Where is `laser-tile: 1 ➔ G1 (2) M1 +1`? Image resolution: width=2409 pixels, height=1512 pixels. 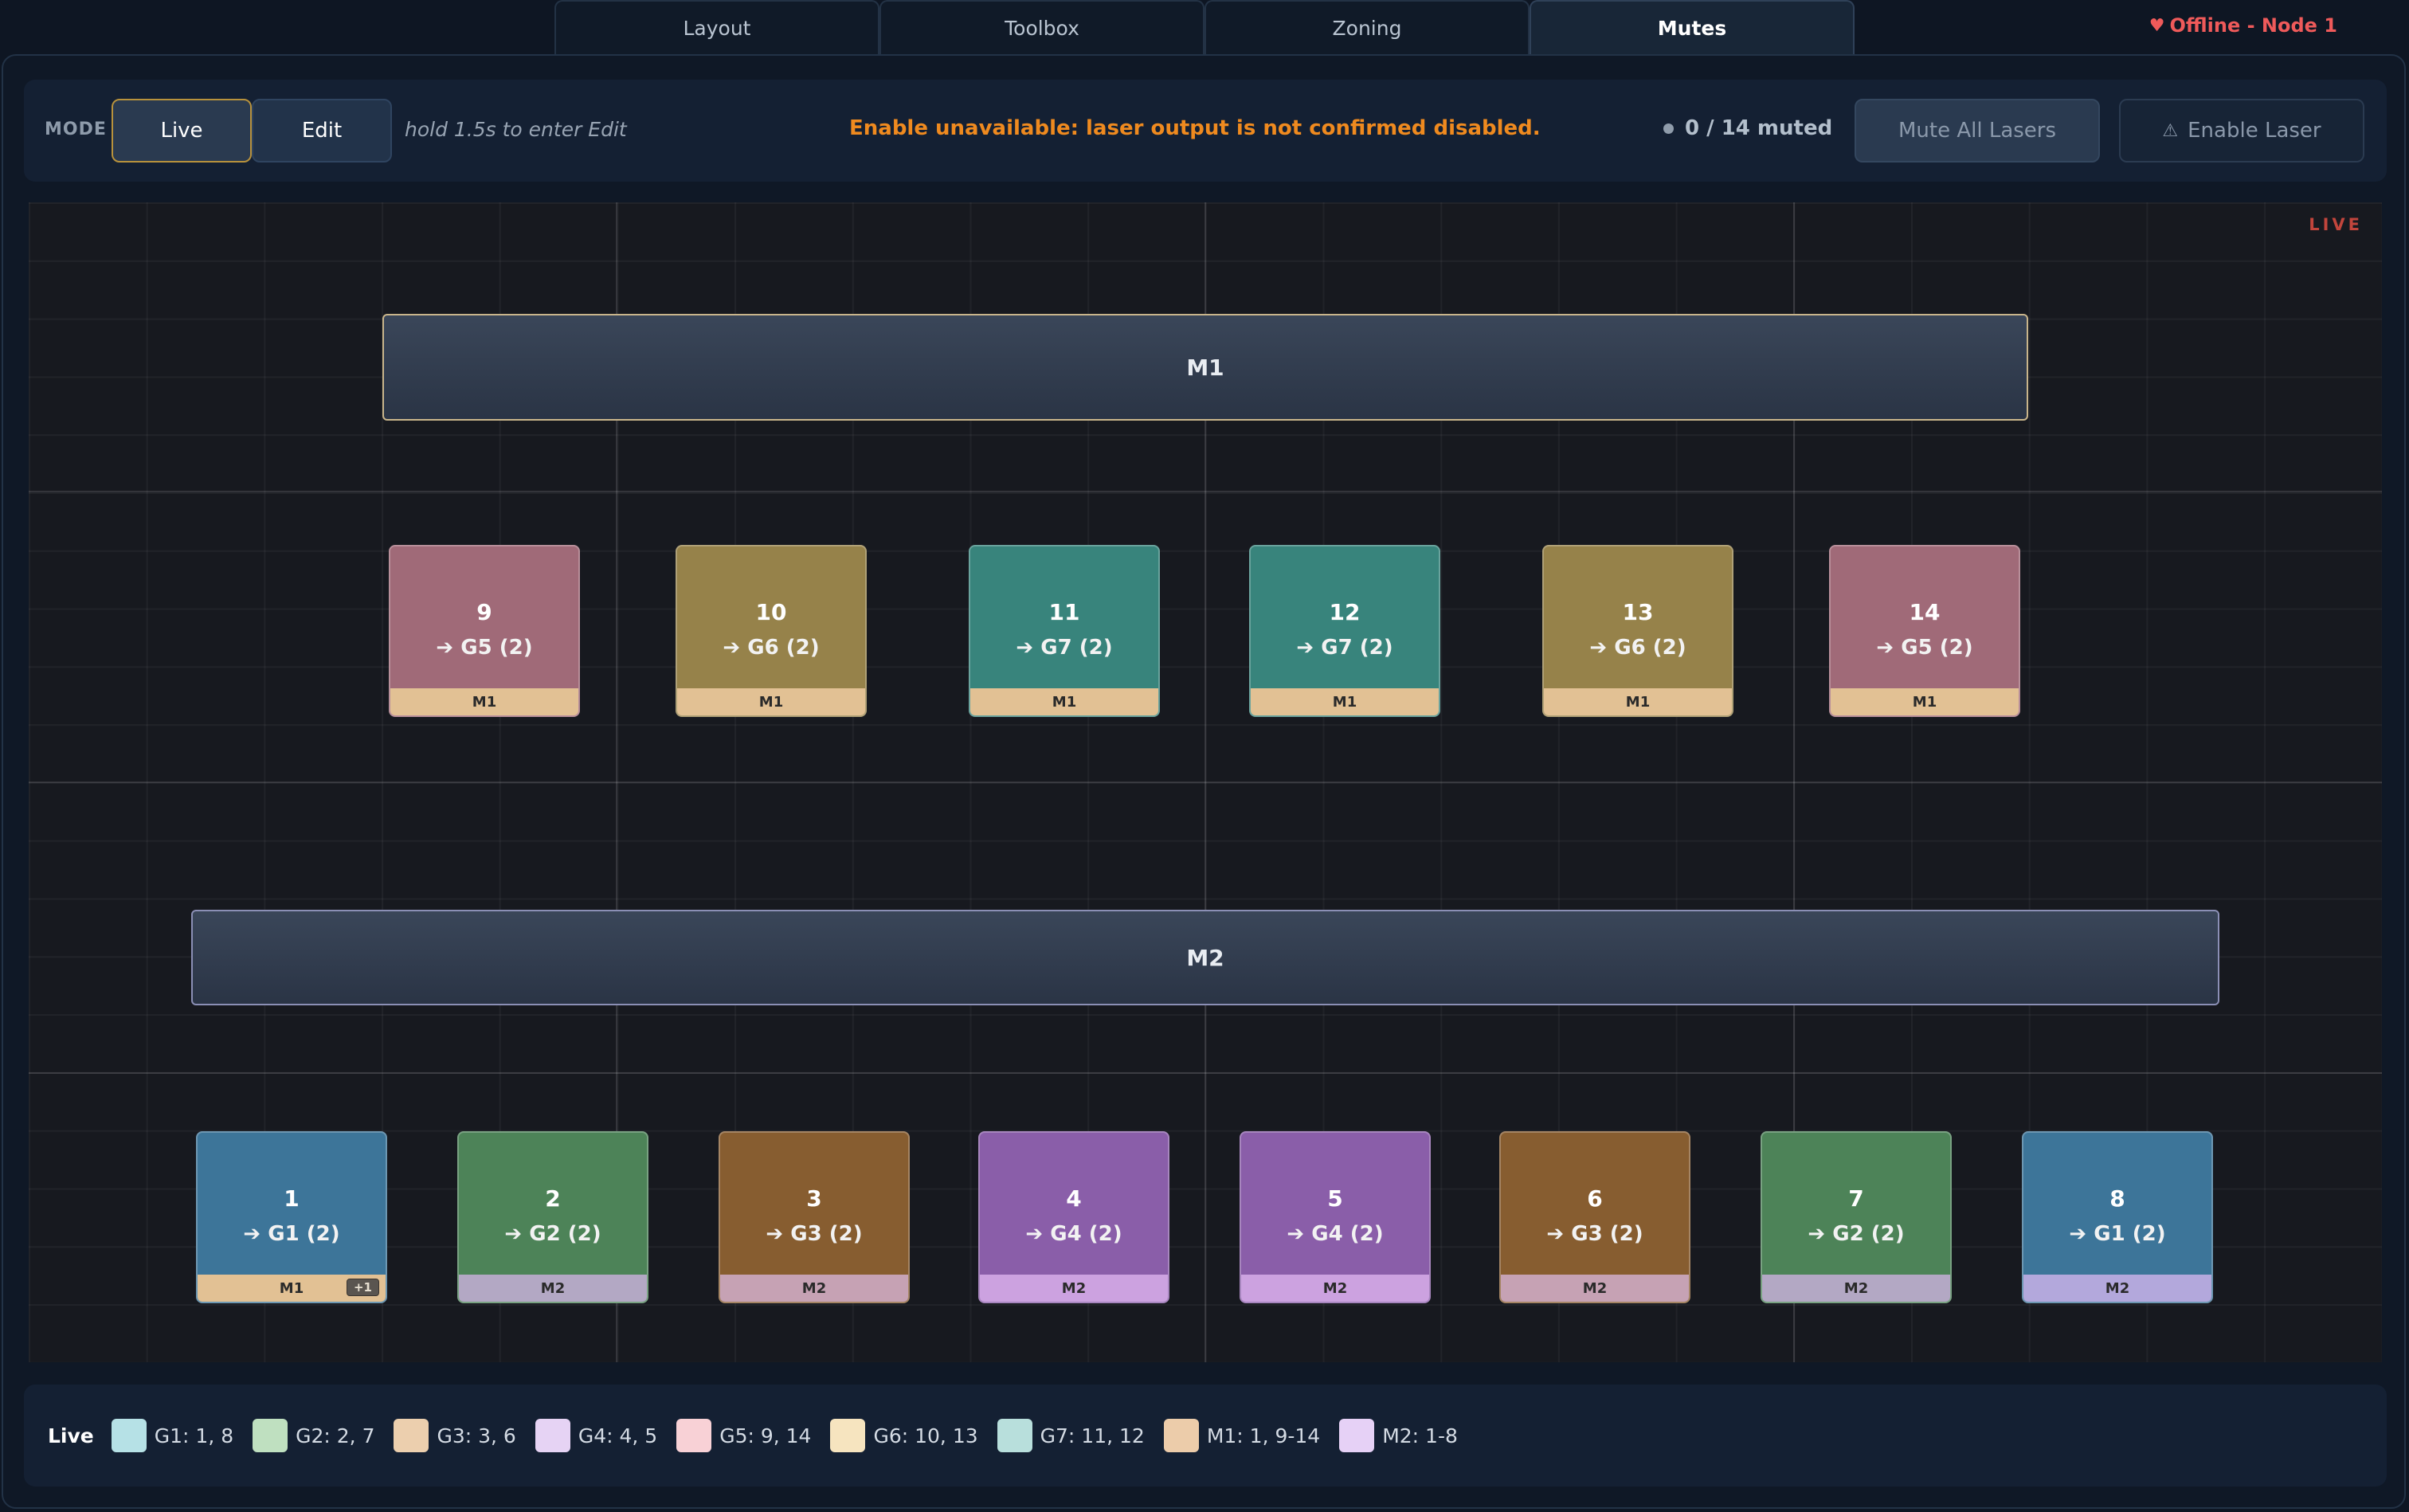 laser-tile: 1 ➔ G1 (2) M1 +1 is located at coordinates (291, 1217).